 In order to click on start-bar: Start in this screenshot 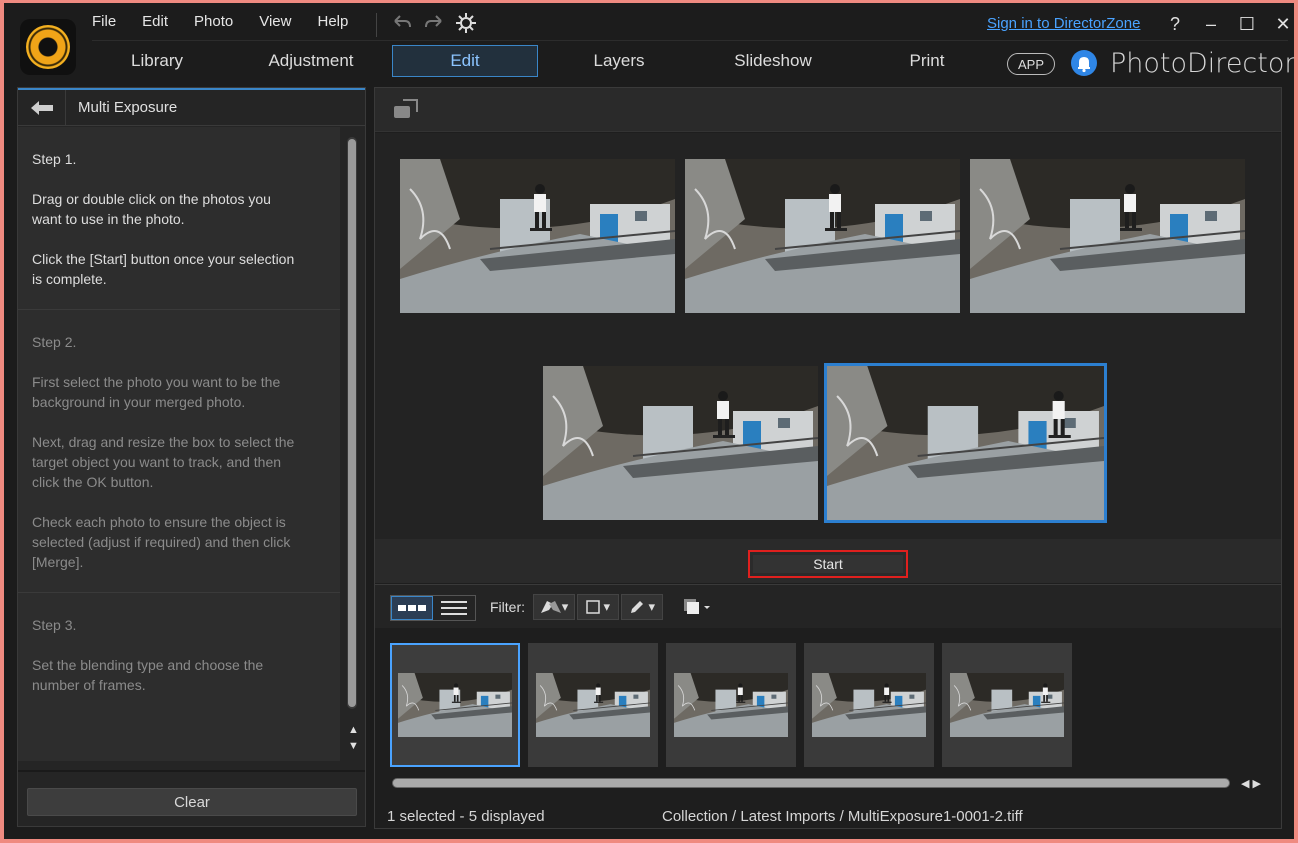, I will do `click(828, 561)`.